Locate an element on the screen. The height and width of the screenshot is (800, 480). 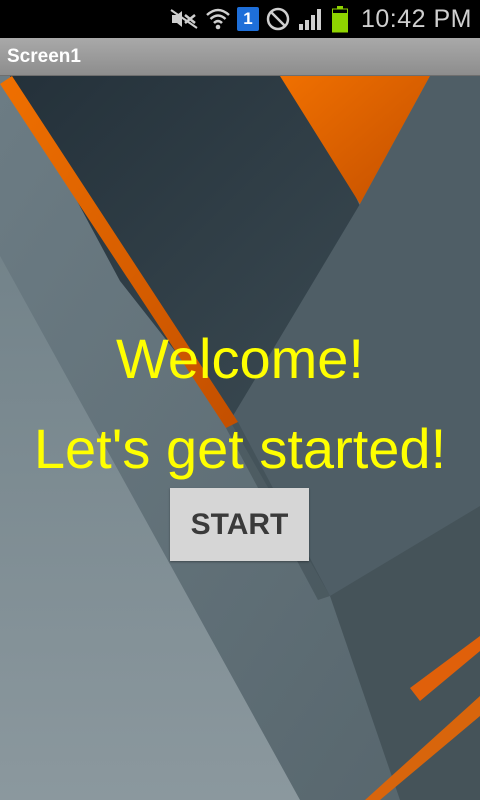
status-bar: 1 10:42 PM is located at coordinates (240, 19).